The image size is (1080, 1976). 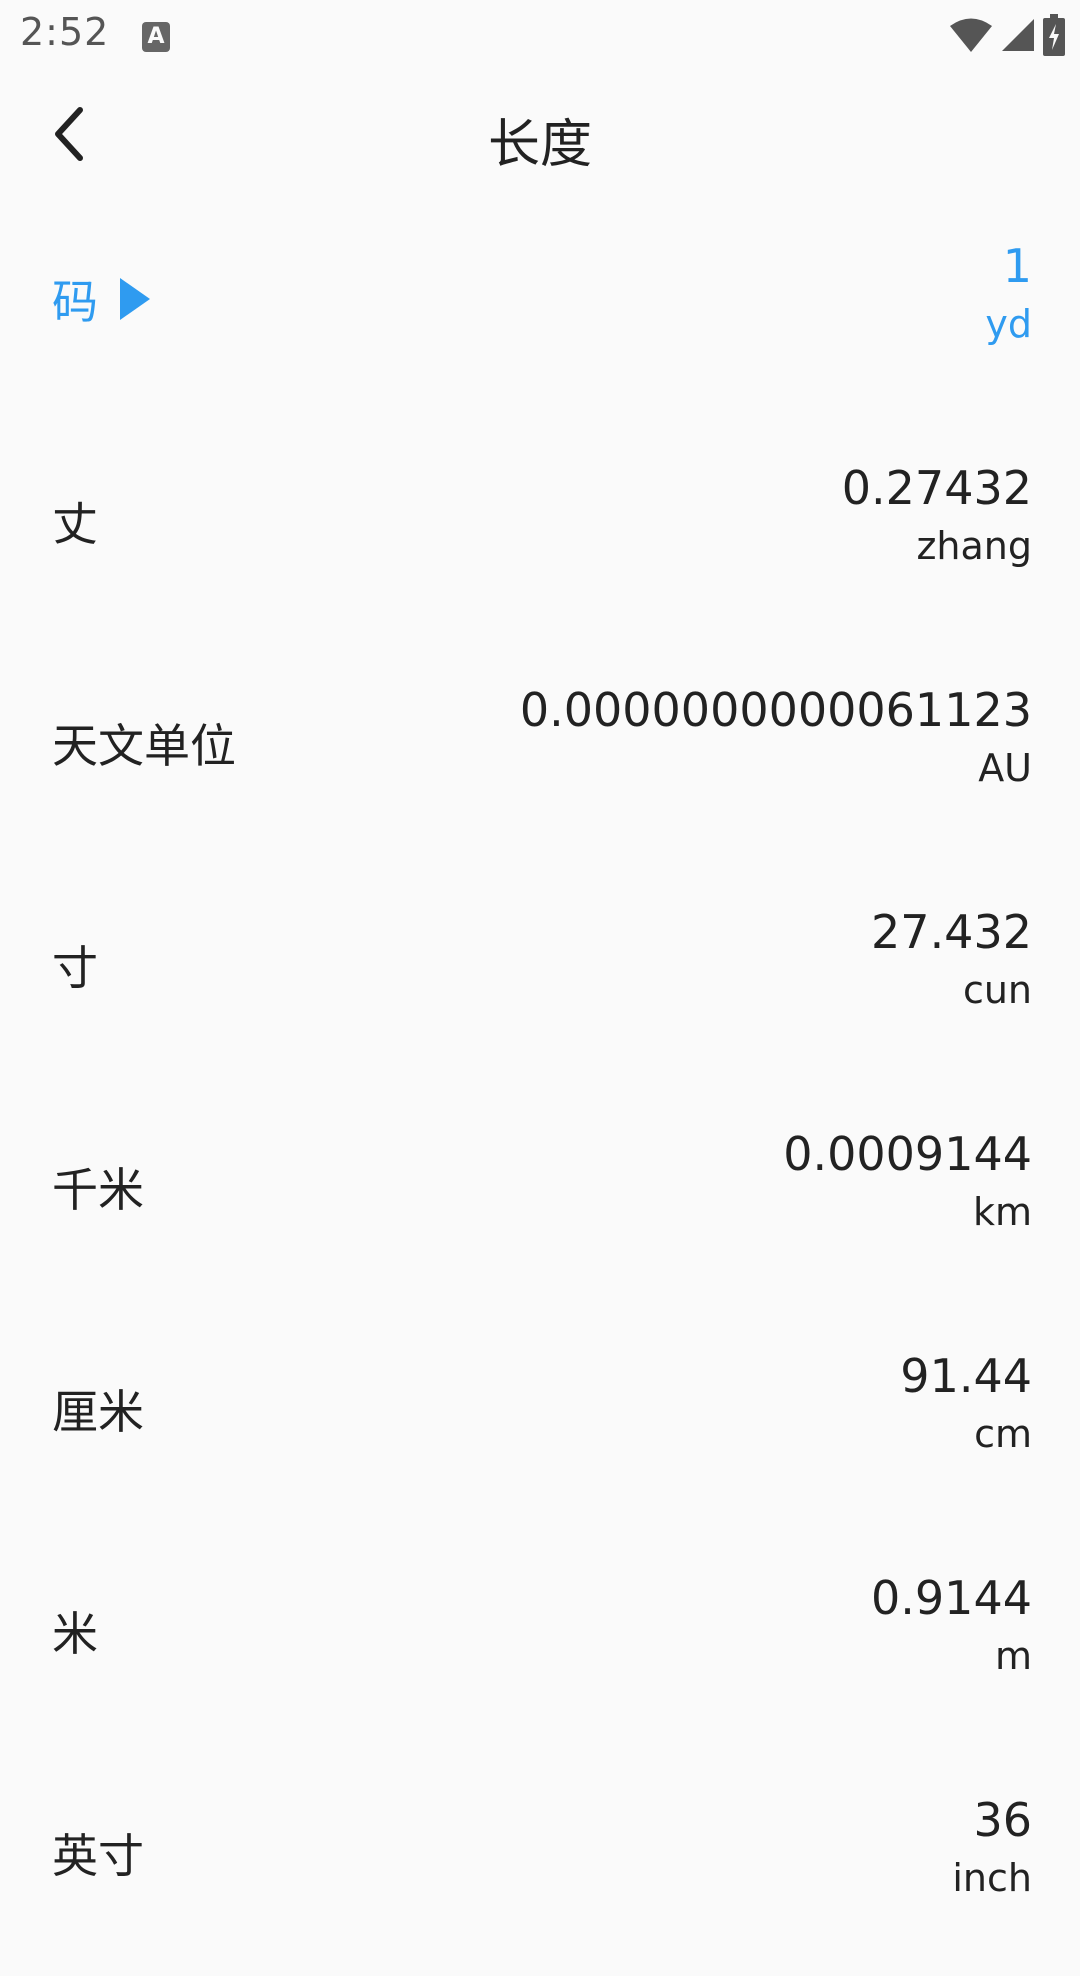 I want to click on unit-value: 0.0009144, so click(x=907, y=1154).